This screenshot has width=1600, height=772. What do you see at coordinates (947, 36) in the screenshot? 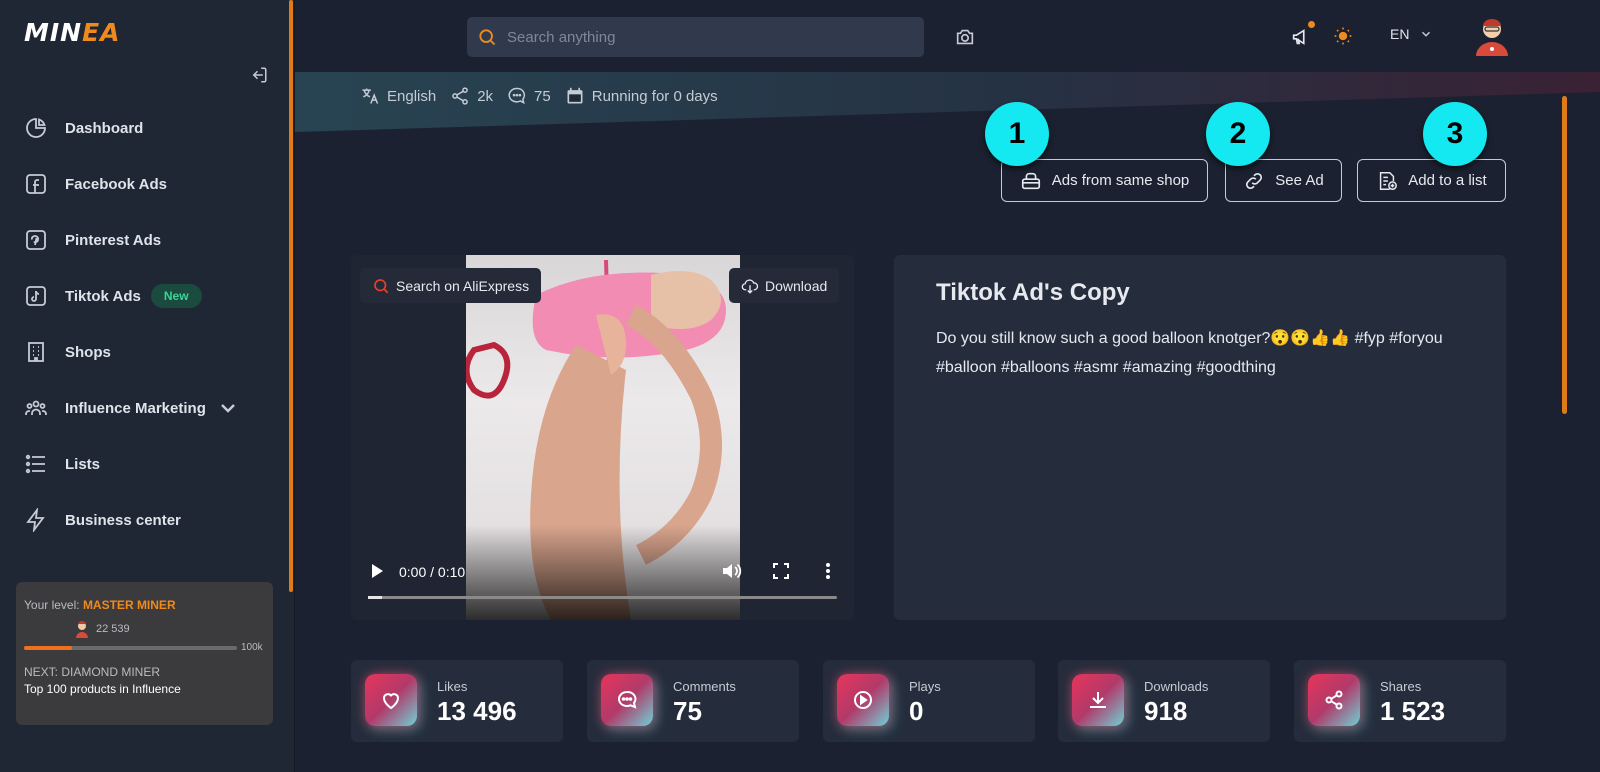
I see `topbar: EN` at bounding box center [947, 36].